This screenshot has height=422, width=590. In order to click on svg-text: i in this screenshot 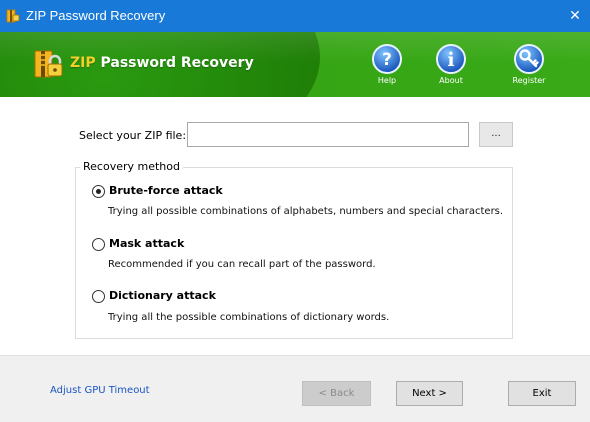, I will do `click(450, 60)`.